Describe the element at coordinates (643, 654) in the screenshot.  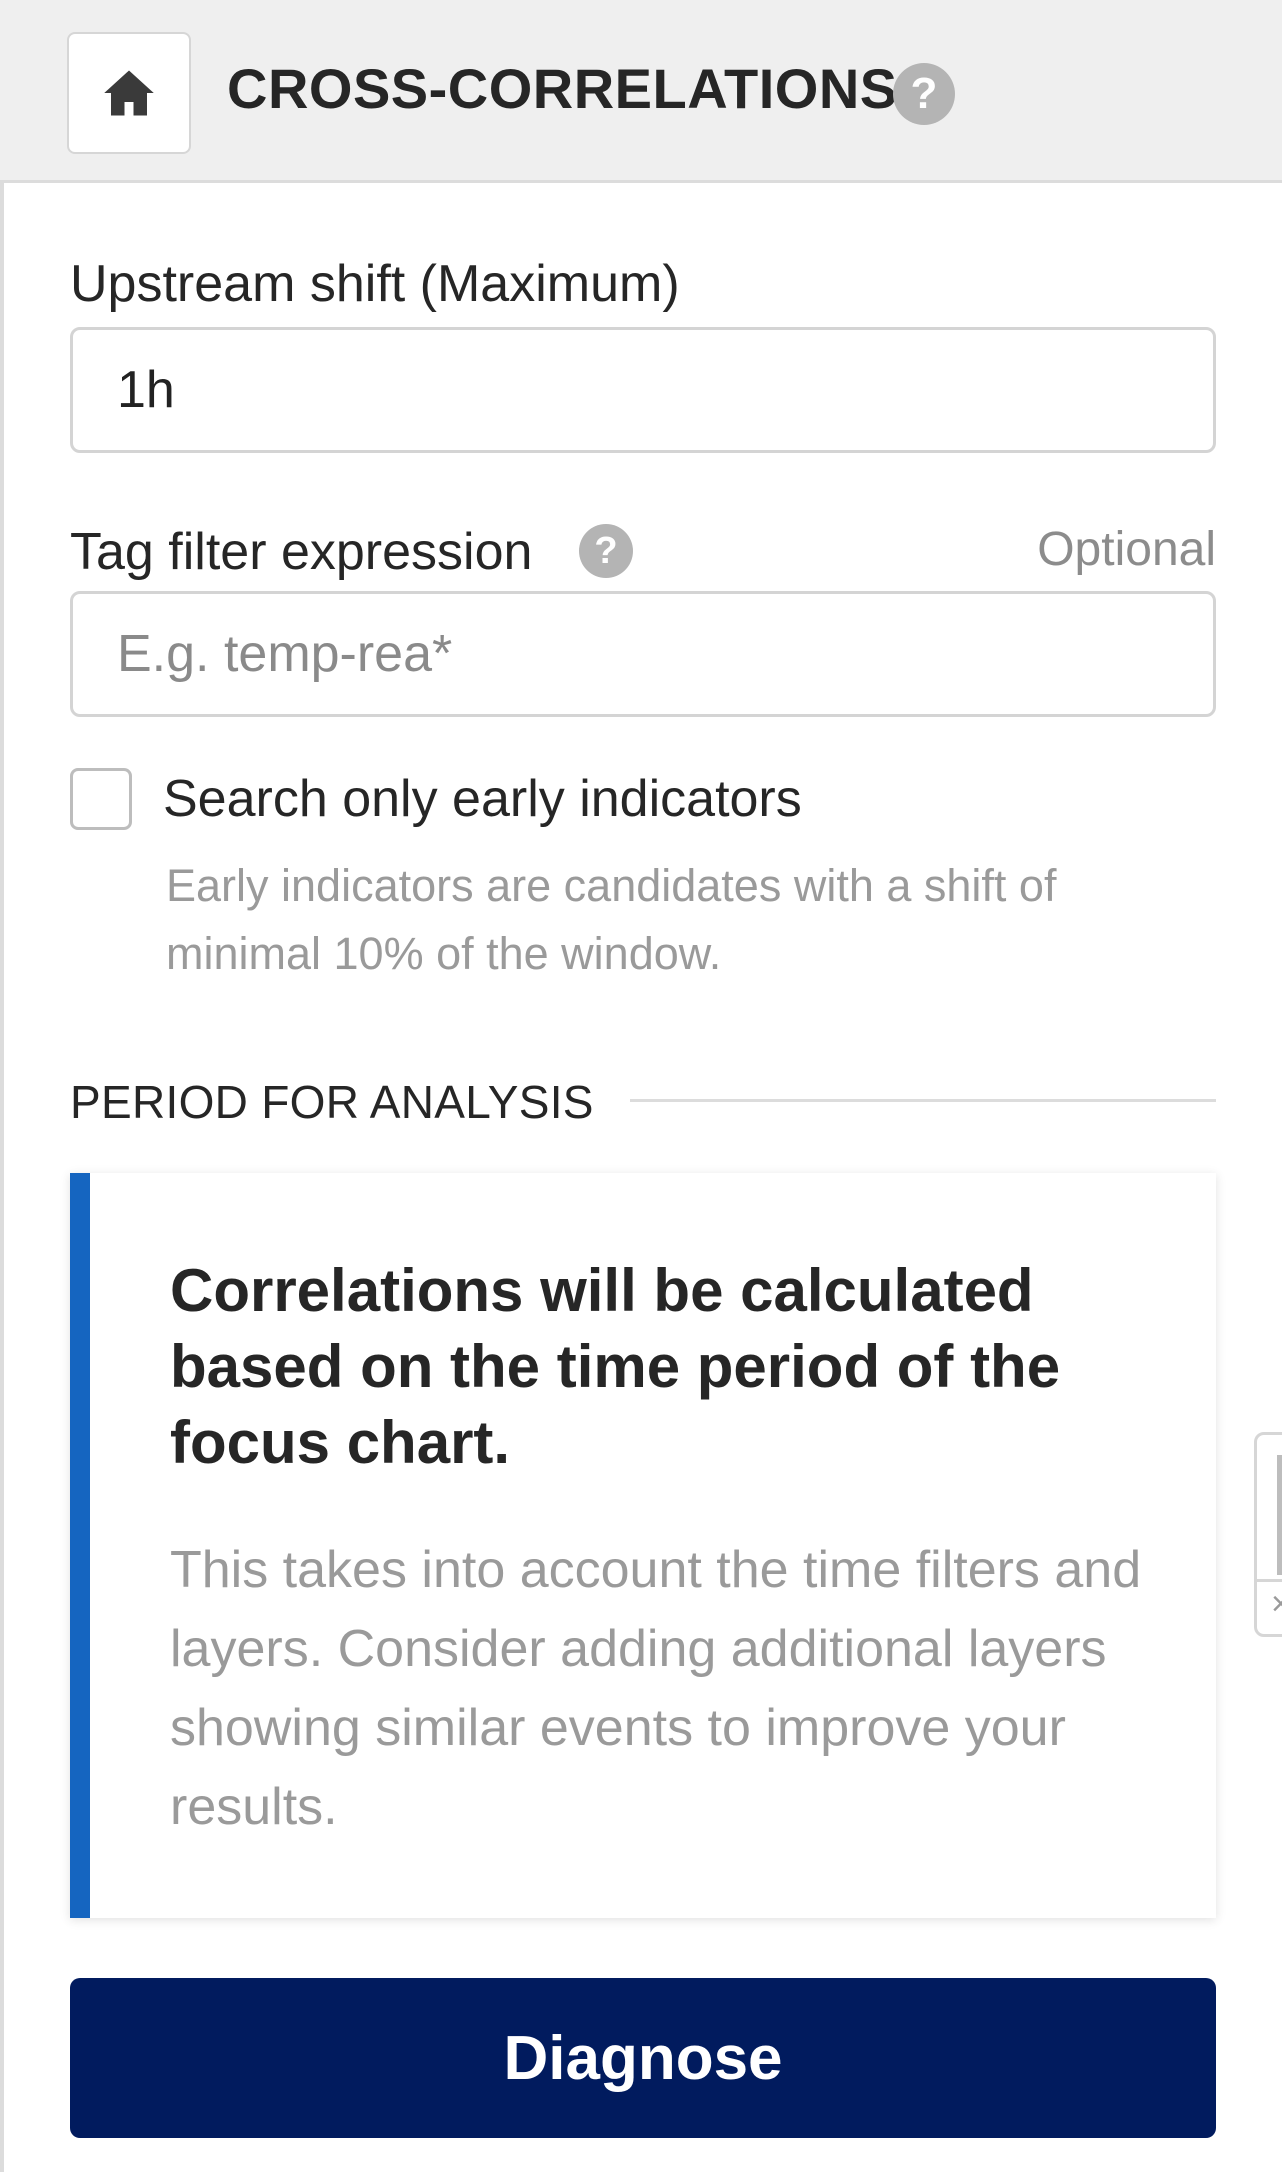
I see `tag-filter-input: E.g. temp-rea*` at that location.